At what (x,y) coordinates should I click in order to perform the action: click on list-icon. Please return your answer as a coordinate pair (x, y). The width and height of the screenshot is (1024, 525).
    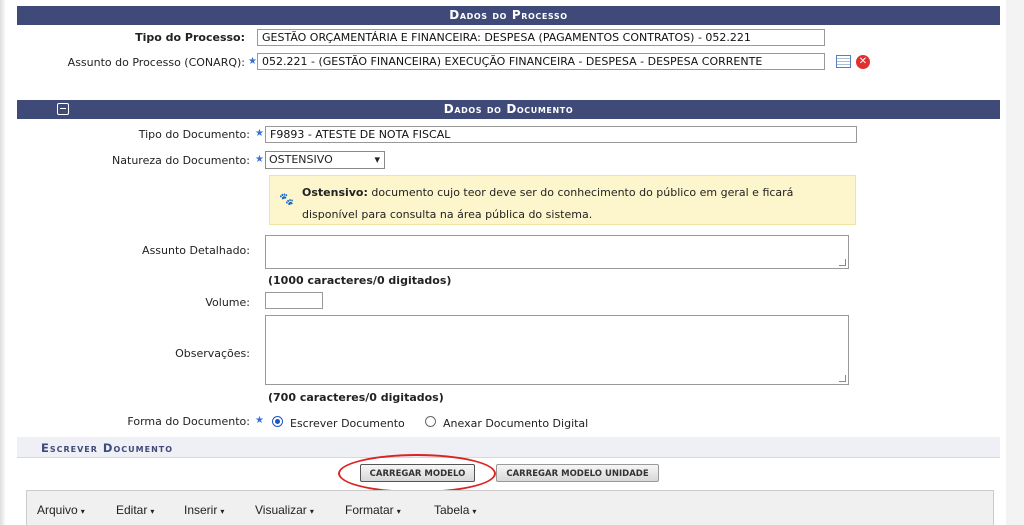
    Looking at the image, I should click on (843, 61).